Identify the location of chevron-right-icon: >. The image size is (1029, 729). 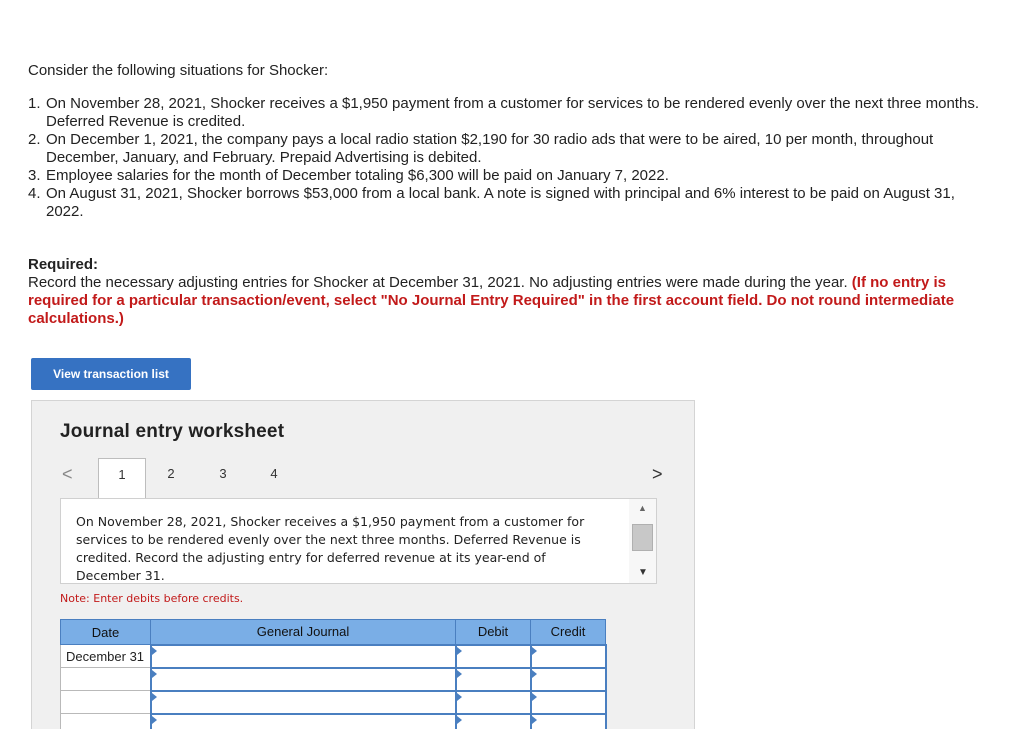
(657, 474).